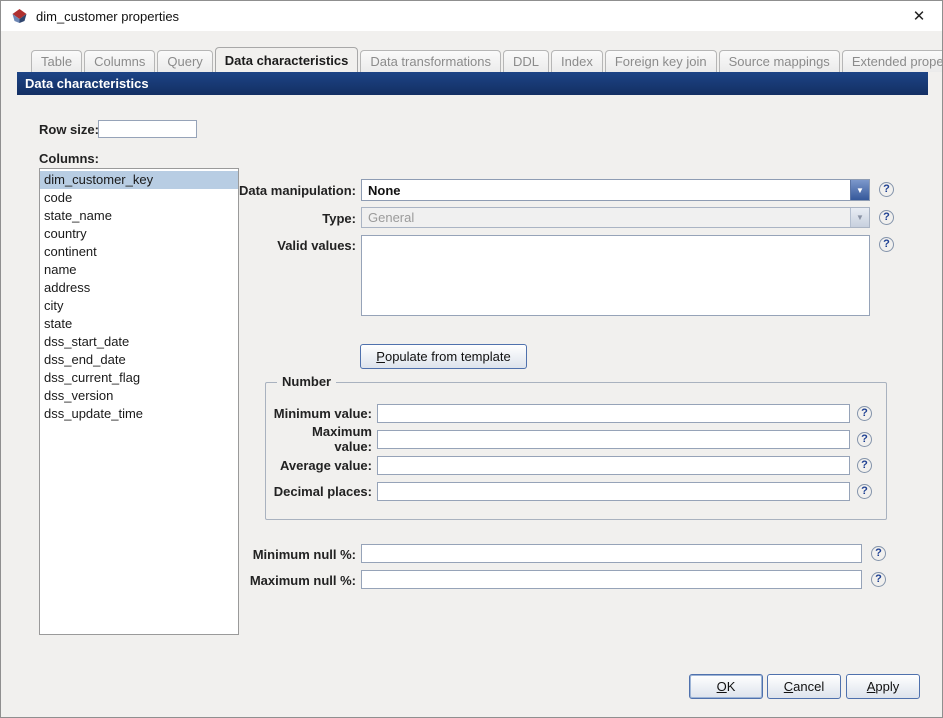 The width and height of the screenshot is (943, 718). I want to click on row-size-input, so click(147, 129).